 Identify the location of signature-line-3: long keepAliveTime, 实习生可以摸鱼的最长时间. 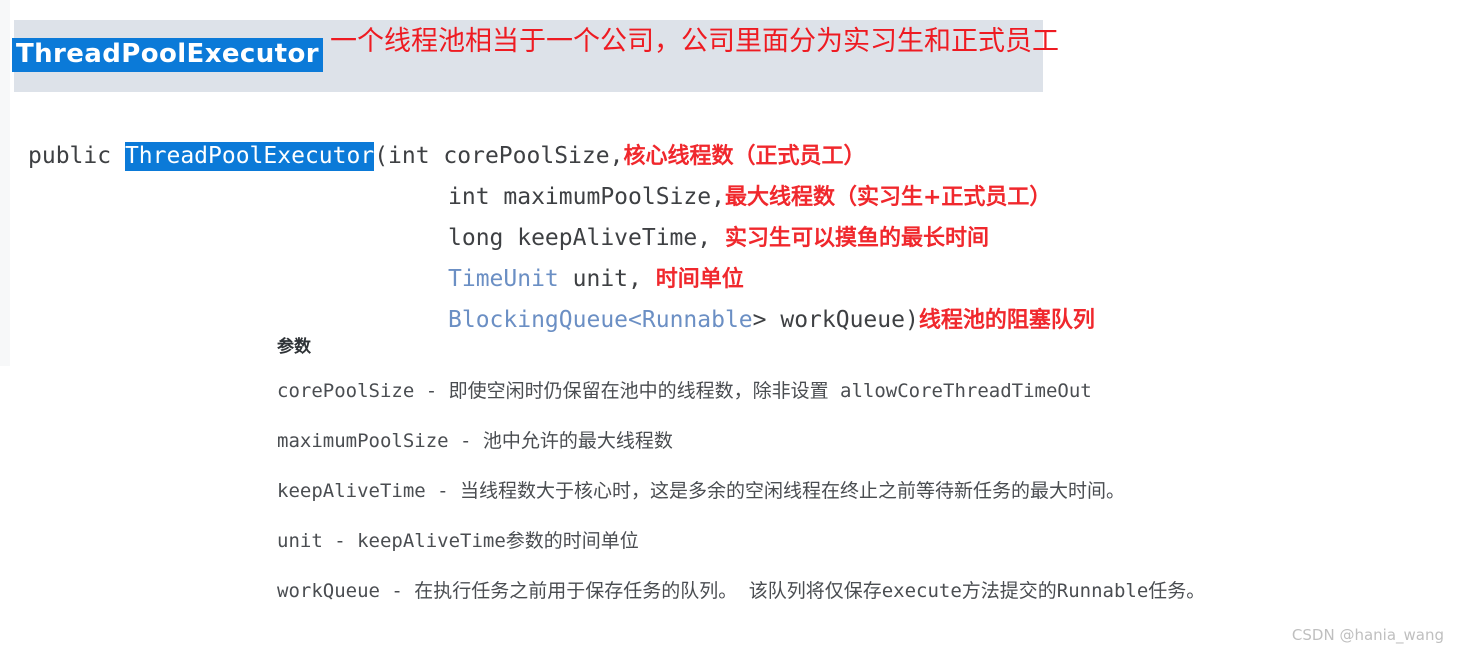
(561, 238).